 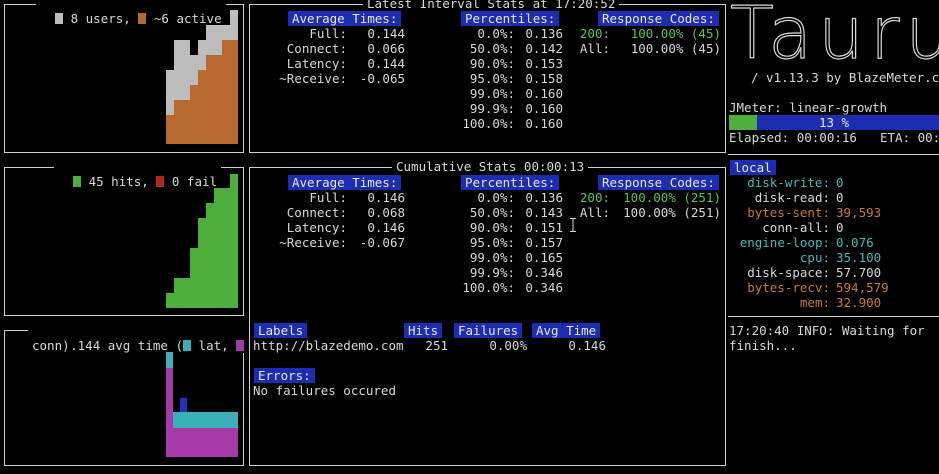 What do you see at coordinates (316, 48) in the screenshot?
I see `latest-avg-label-1: Connect:` at bounding box center [316, 48].